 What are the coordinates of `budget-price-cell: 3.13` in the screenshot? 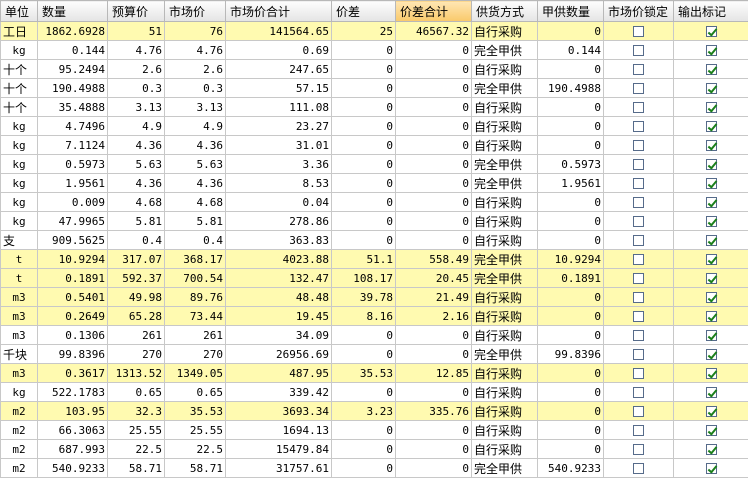 It's located at (136, 107).